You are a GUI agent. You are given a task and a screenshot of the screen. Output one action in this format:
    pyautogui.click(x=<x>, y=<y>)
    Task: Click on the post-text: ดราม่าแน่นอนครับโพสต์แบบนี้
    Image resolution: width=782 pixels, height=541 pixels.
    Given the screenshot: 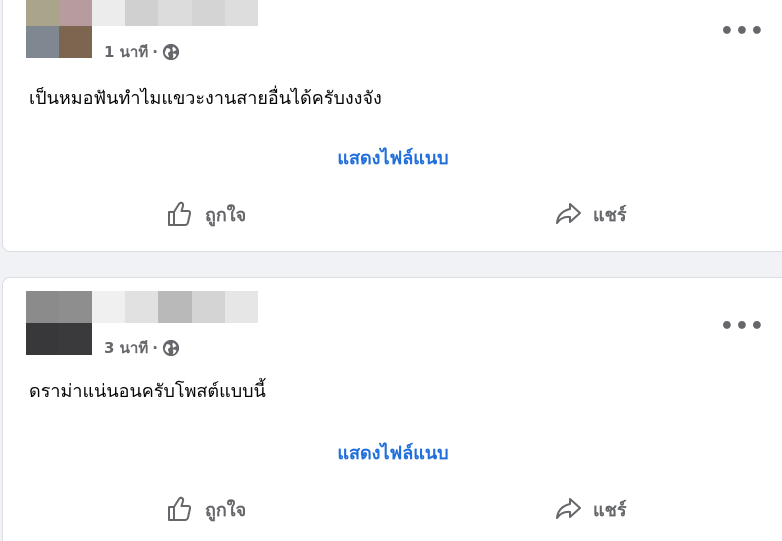 What is the action you would take?
    pyautogui.click(x=147, y=391)
    